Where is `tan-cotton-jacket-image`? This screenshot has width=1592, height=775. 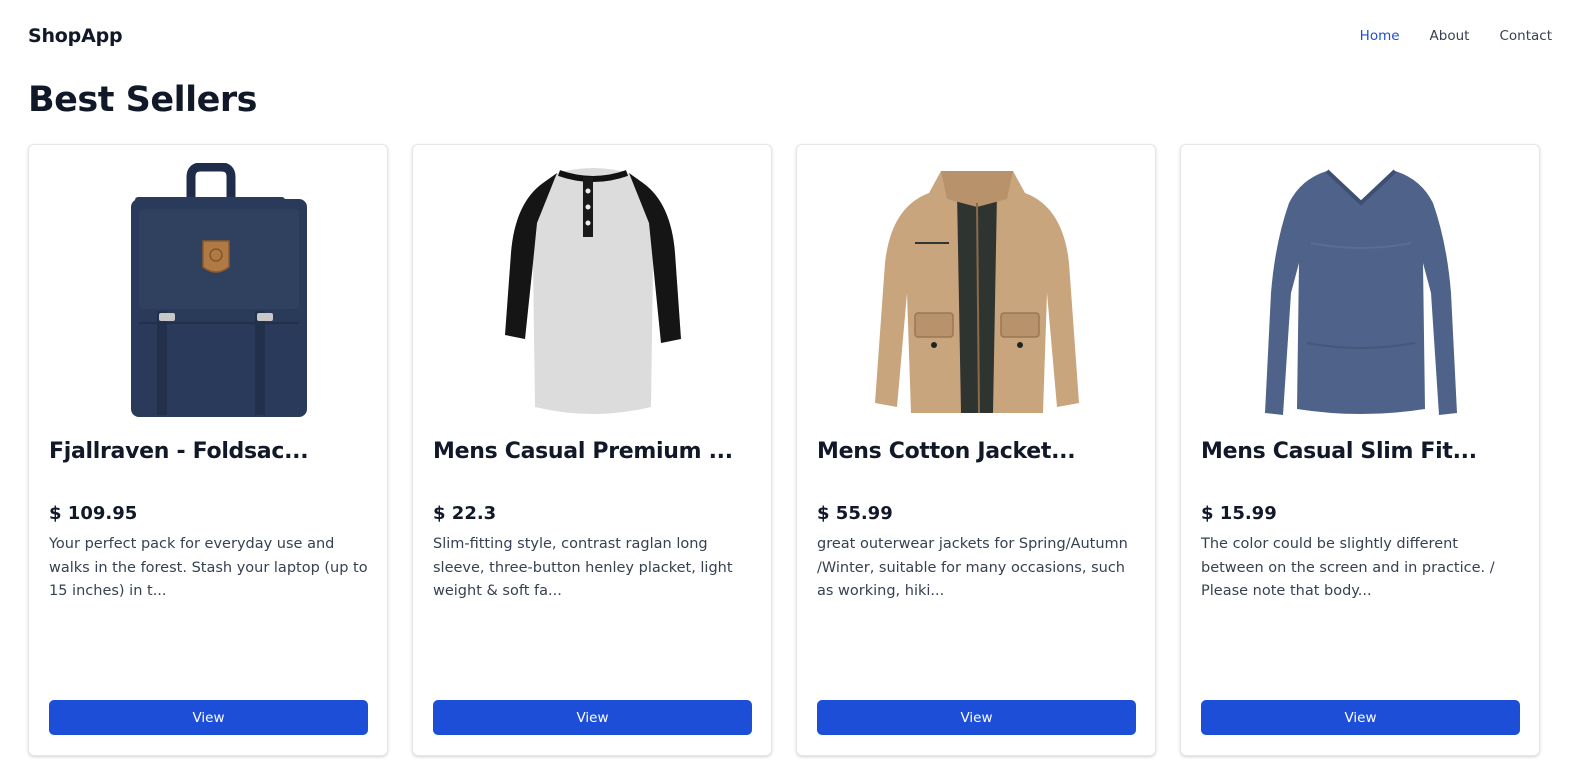
tan-cotton-jacket-image is located at coordinates (977, 291).